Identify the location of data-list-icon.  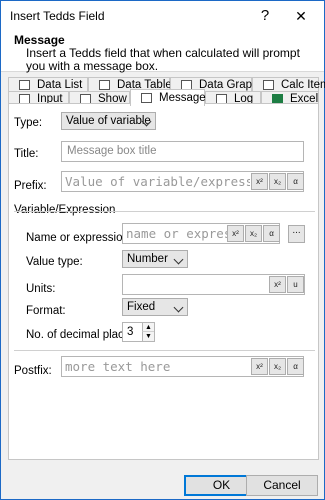
(24, 85).